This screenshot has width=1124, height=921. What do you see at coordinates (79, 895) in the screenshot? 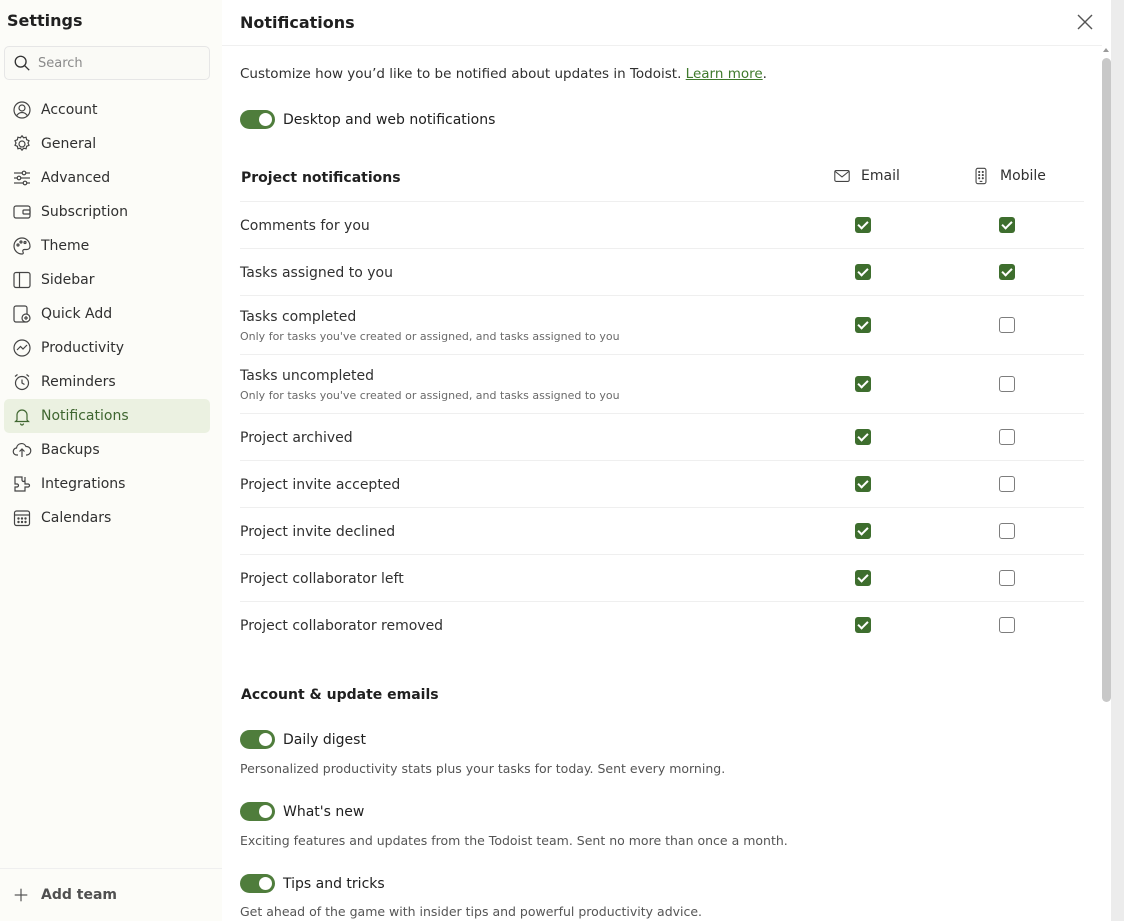
I see `add-team-label: Add team` at bounding box center [79, 895].